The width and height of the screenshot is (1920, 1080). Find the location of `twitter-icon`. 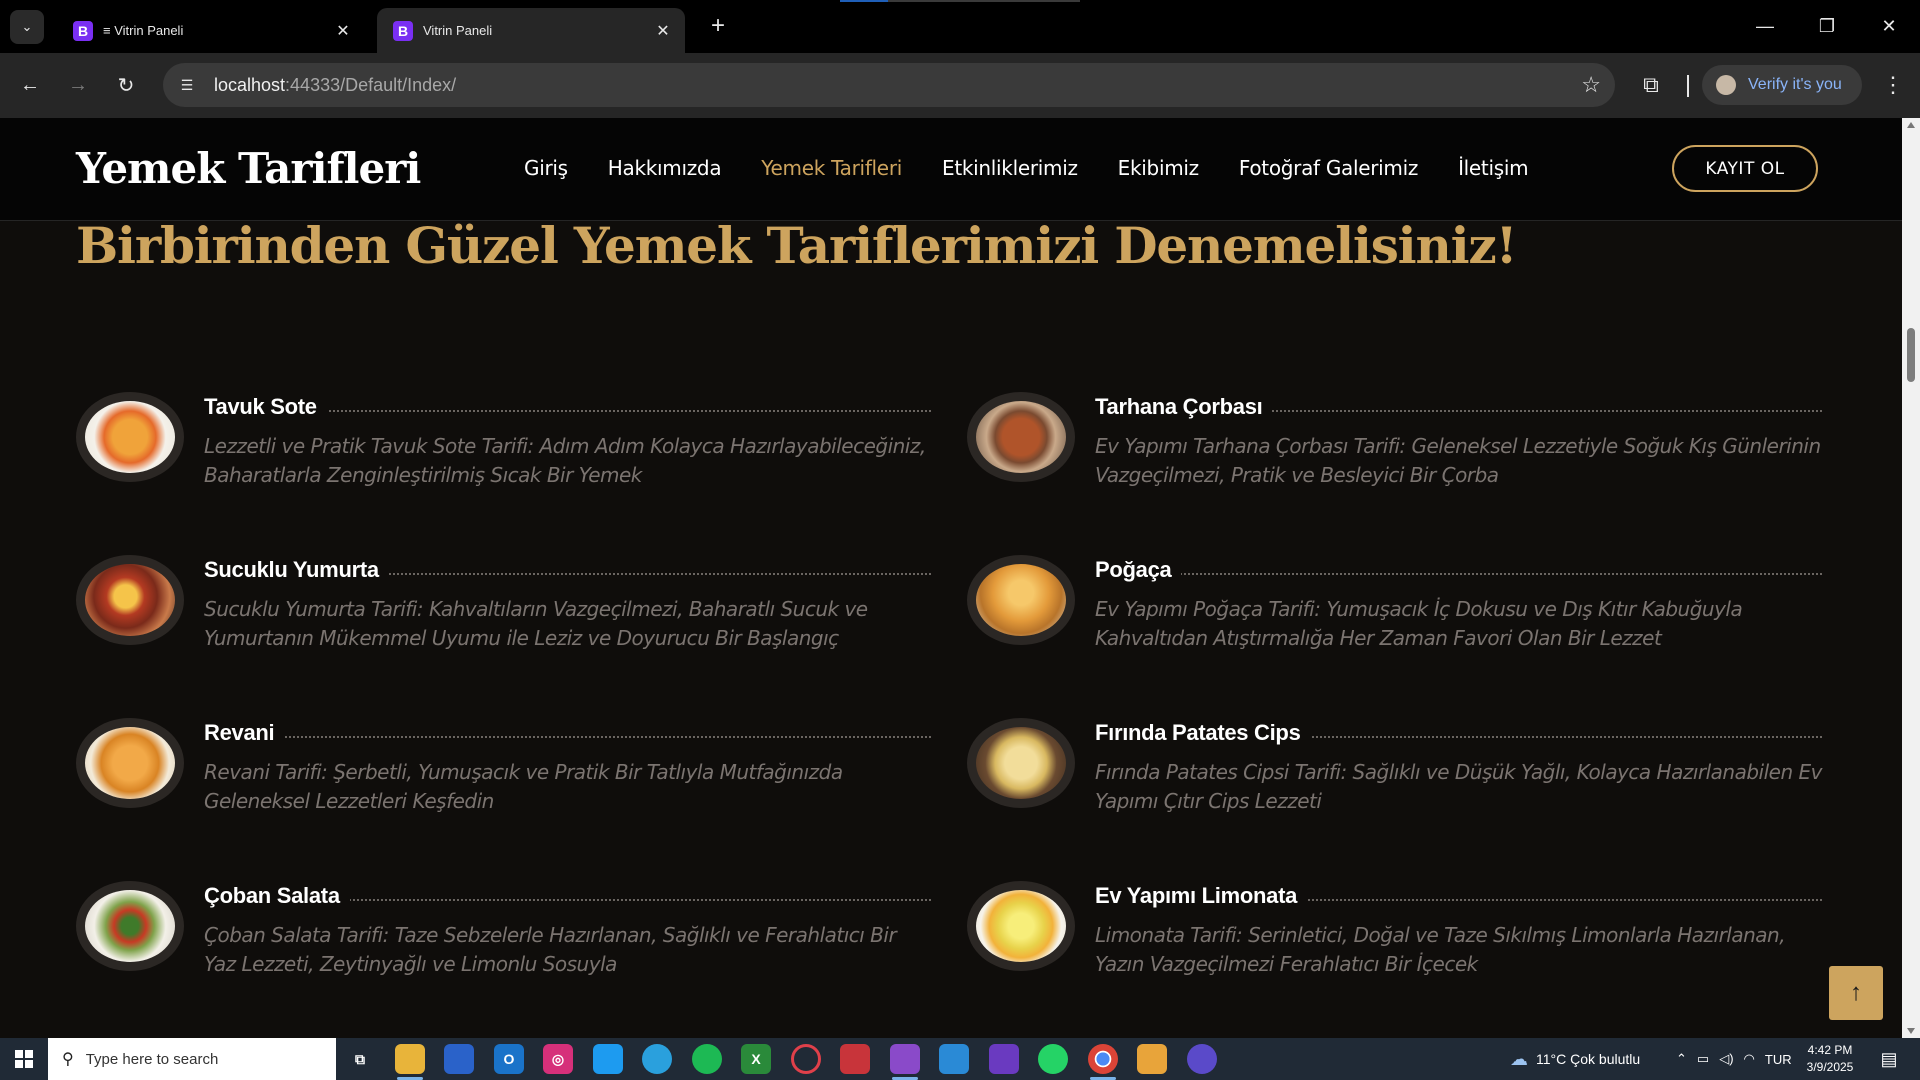

twitter-icon is located at coordinates (608, 1059).